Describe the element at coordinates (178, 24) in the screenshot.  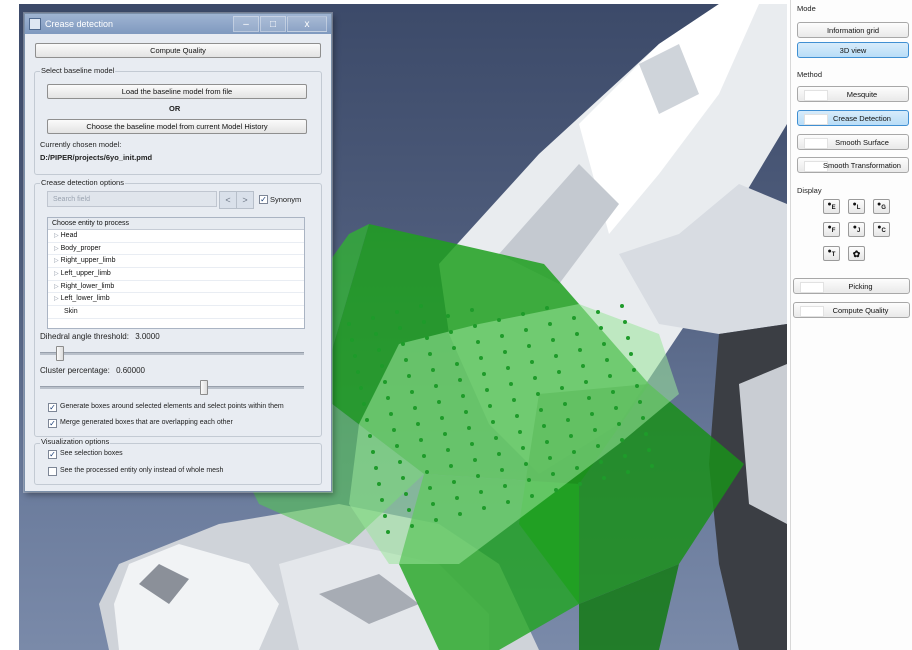
I see `dialog-titlebar: Crease detection – □ x` at that location.